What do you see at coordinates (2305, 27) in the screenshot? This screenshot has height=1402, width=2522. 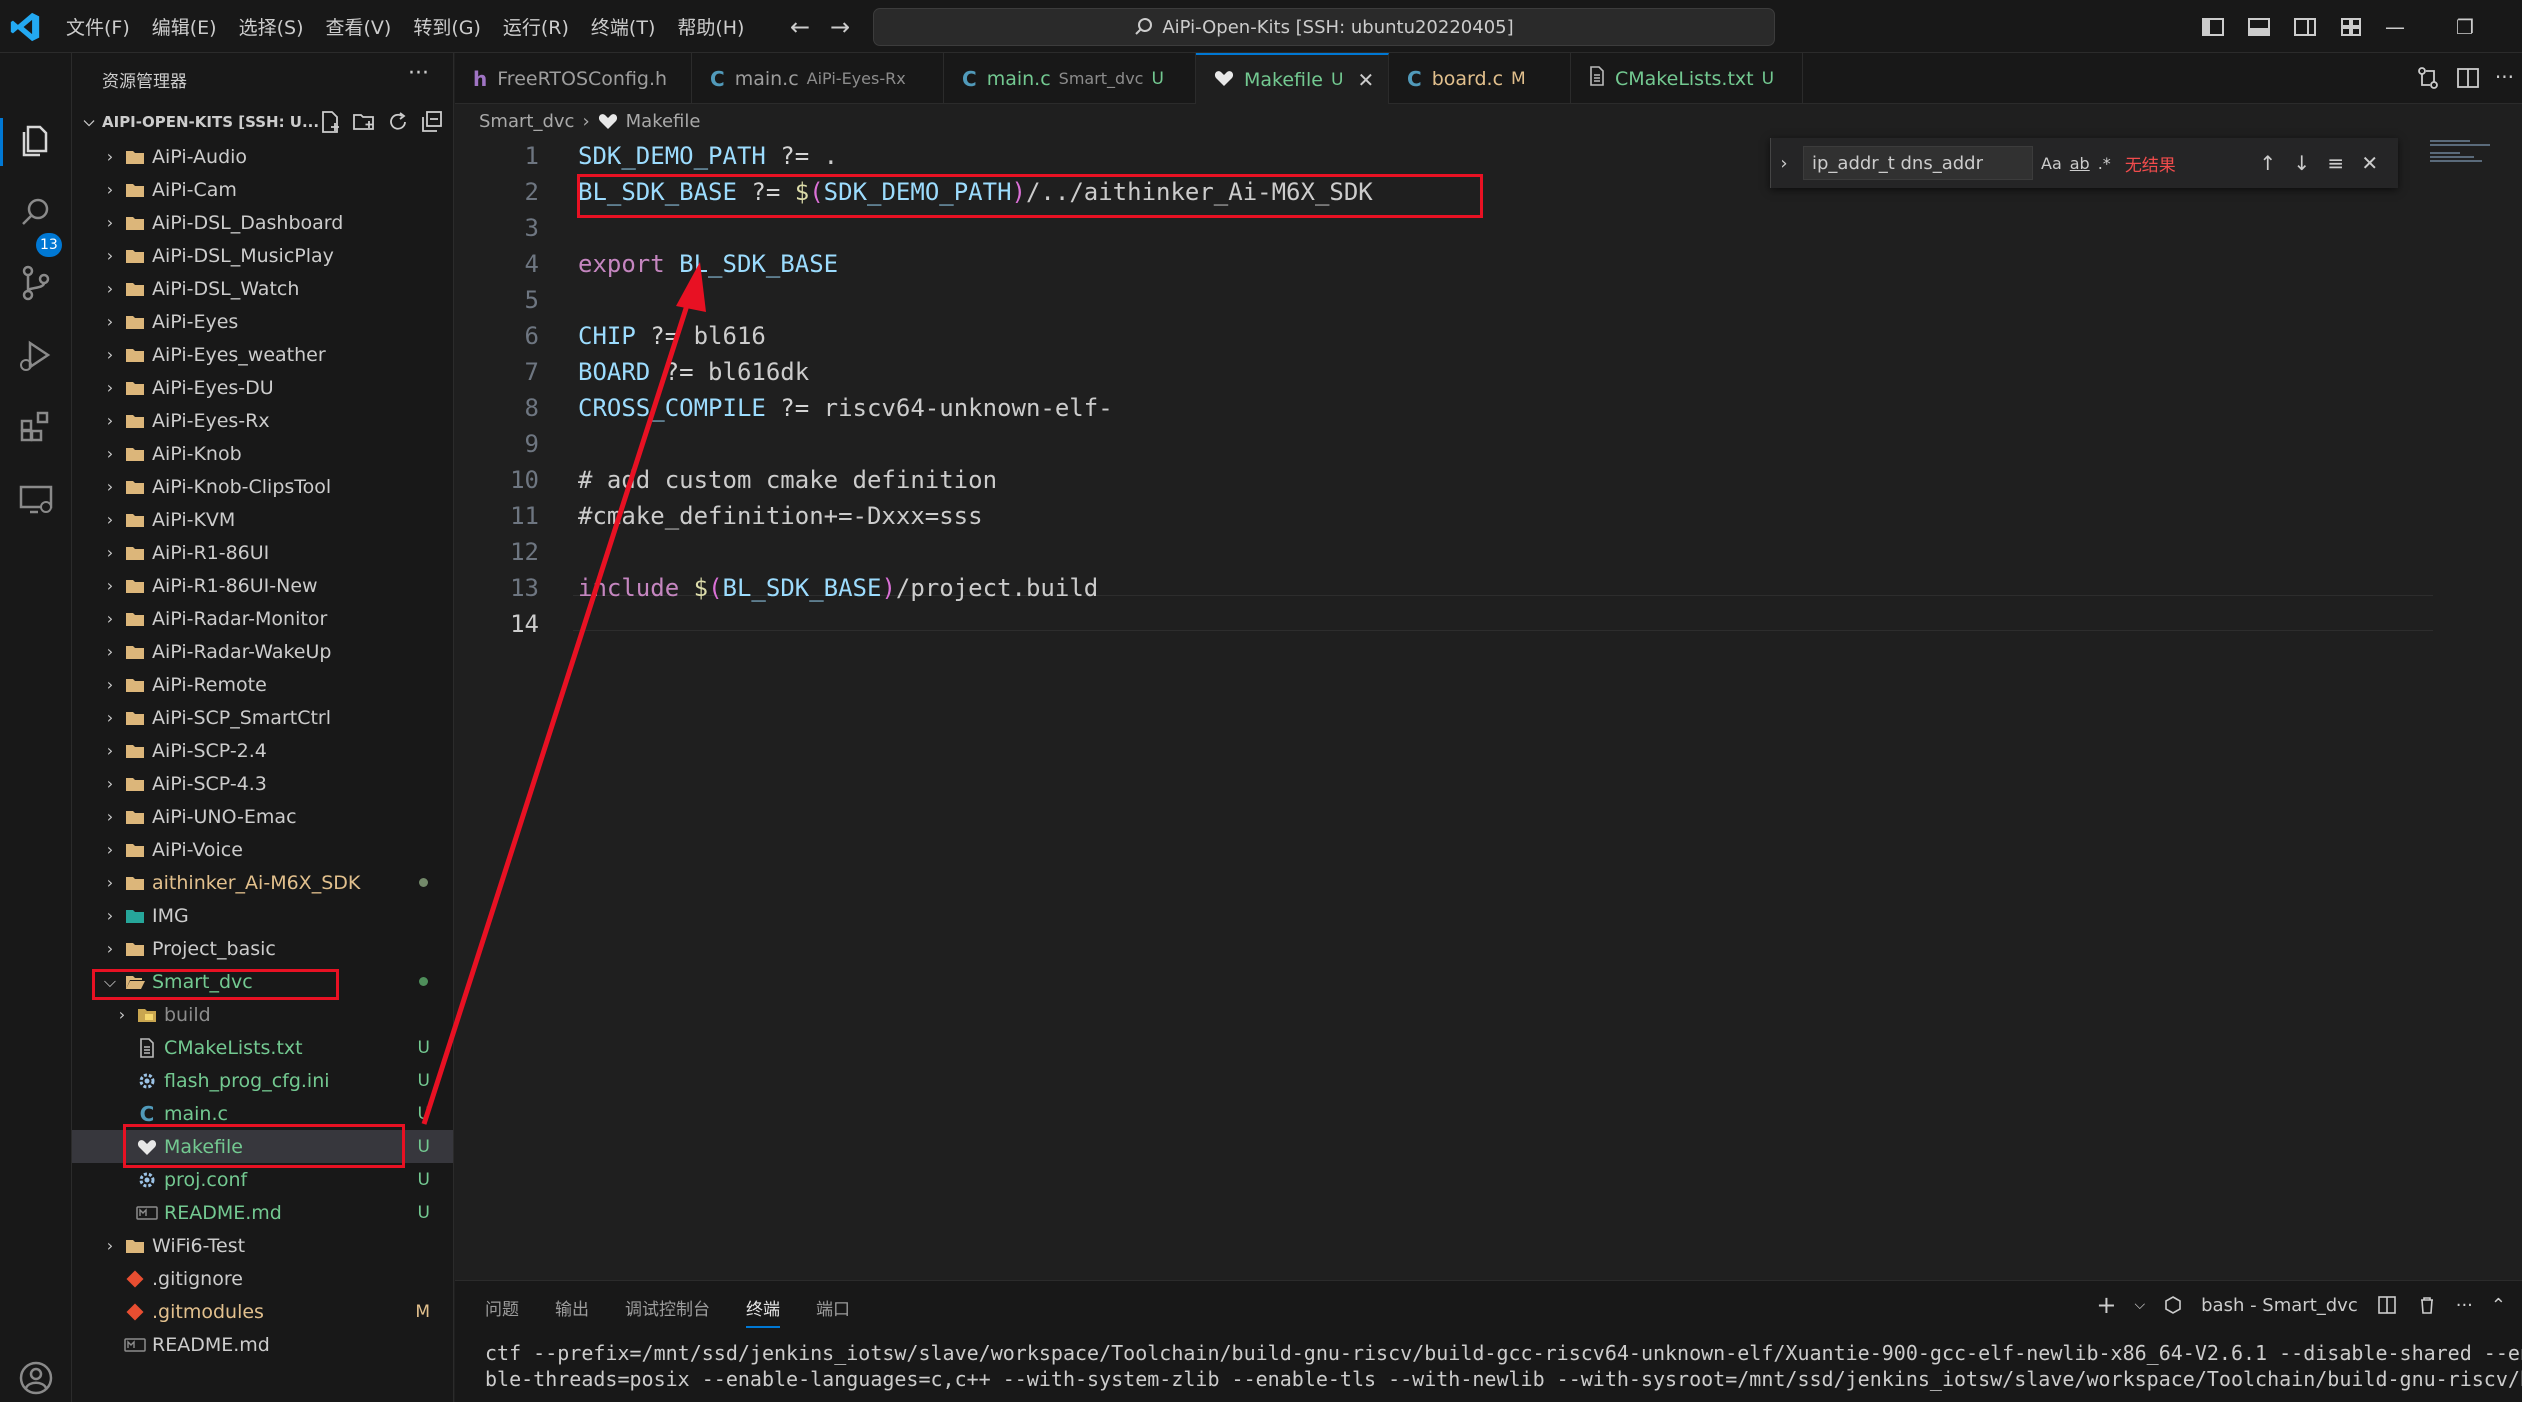 I see `toggle-secondary-sidebar-icon` at bounding box center [2305, 27].